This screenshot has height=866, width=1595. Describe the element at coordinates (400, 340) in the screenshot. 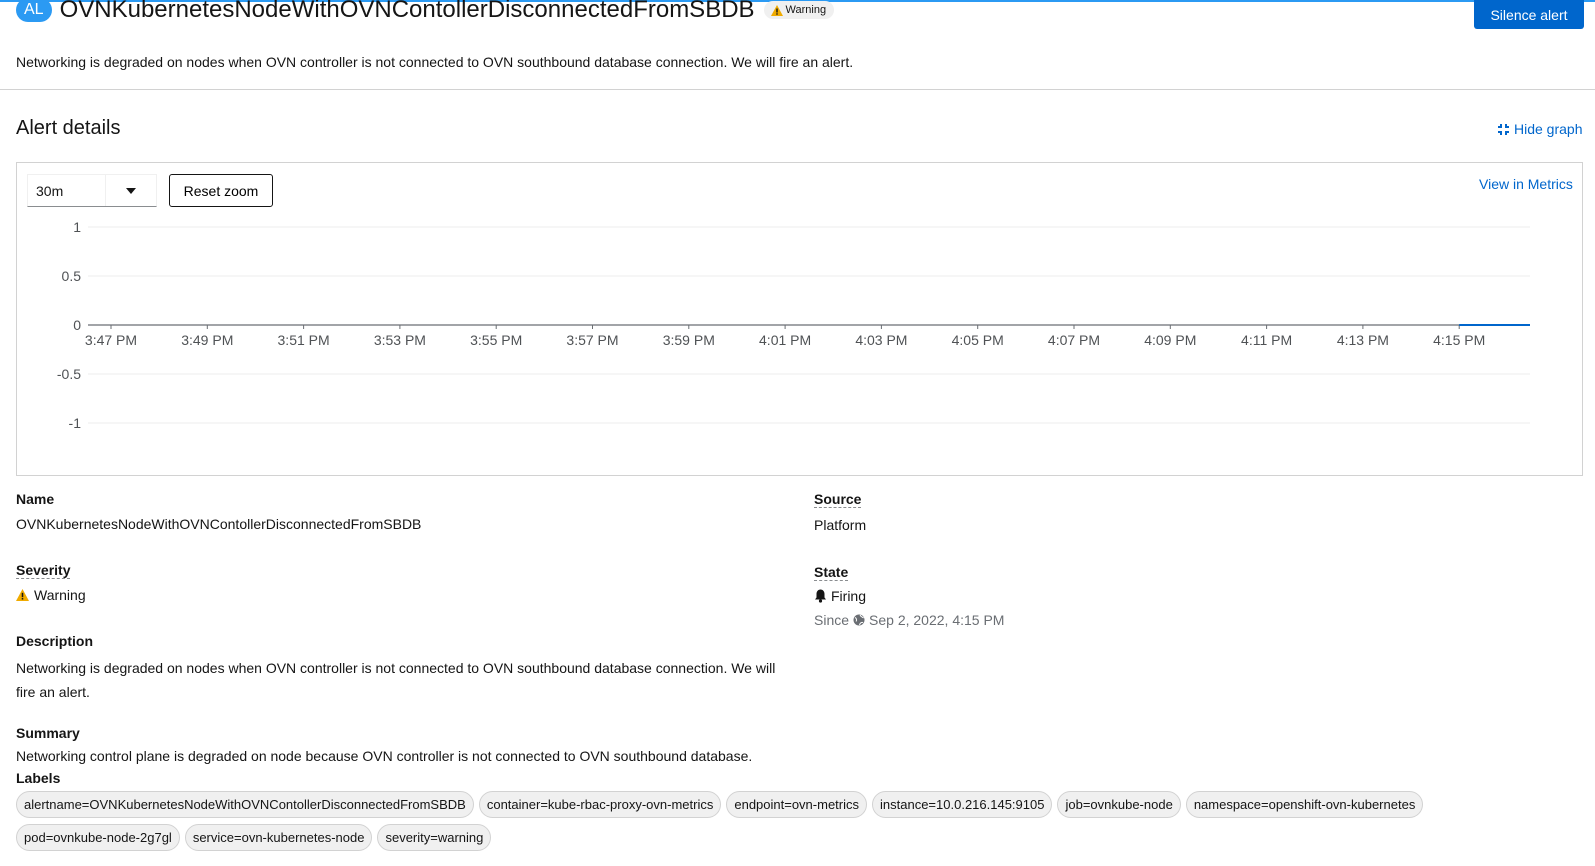

I see `x-tick-label: 3:53 PM` at that location.